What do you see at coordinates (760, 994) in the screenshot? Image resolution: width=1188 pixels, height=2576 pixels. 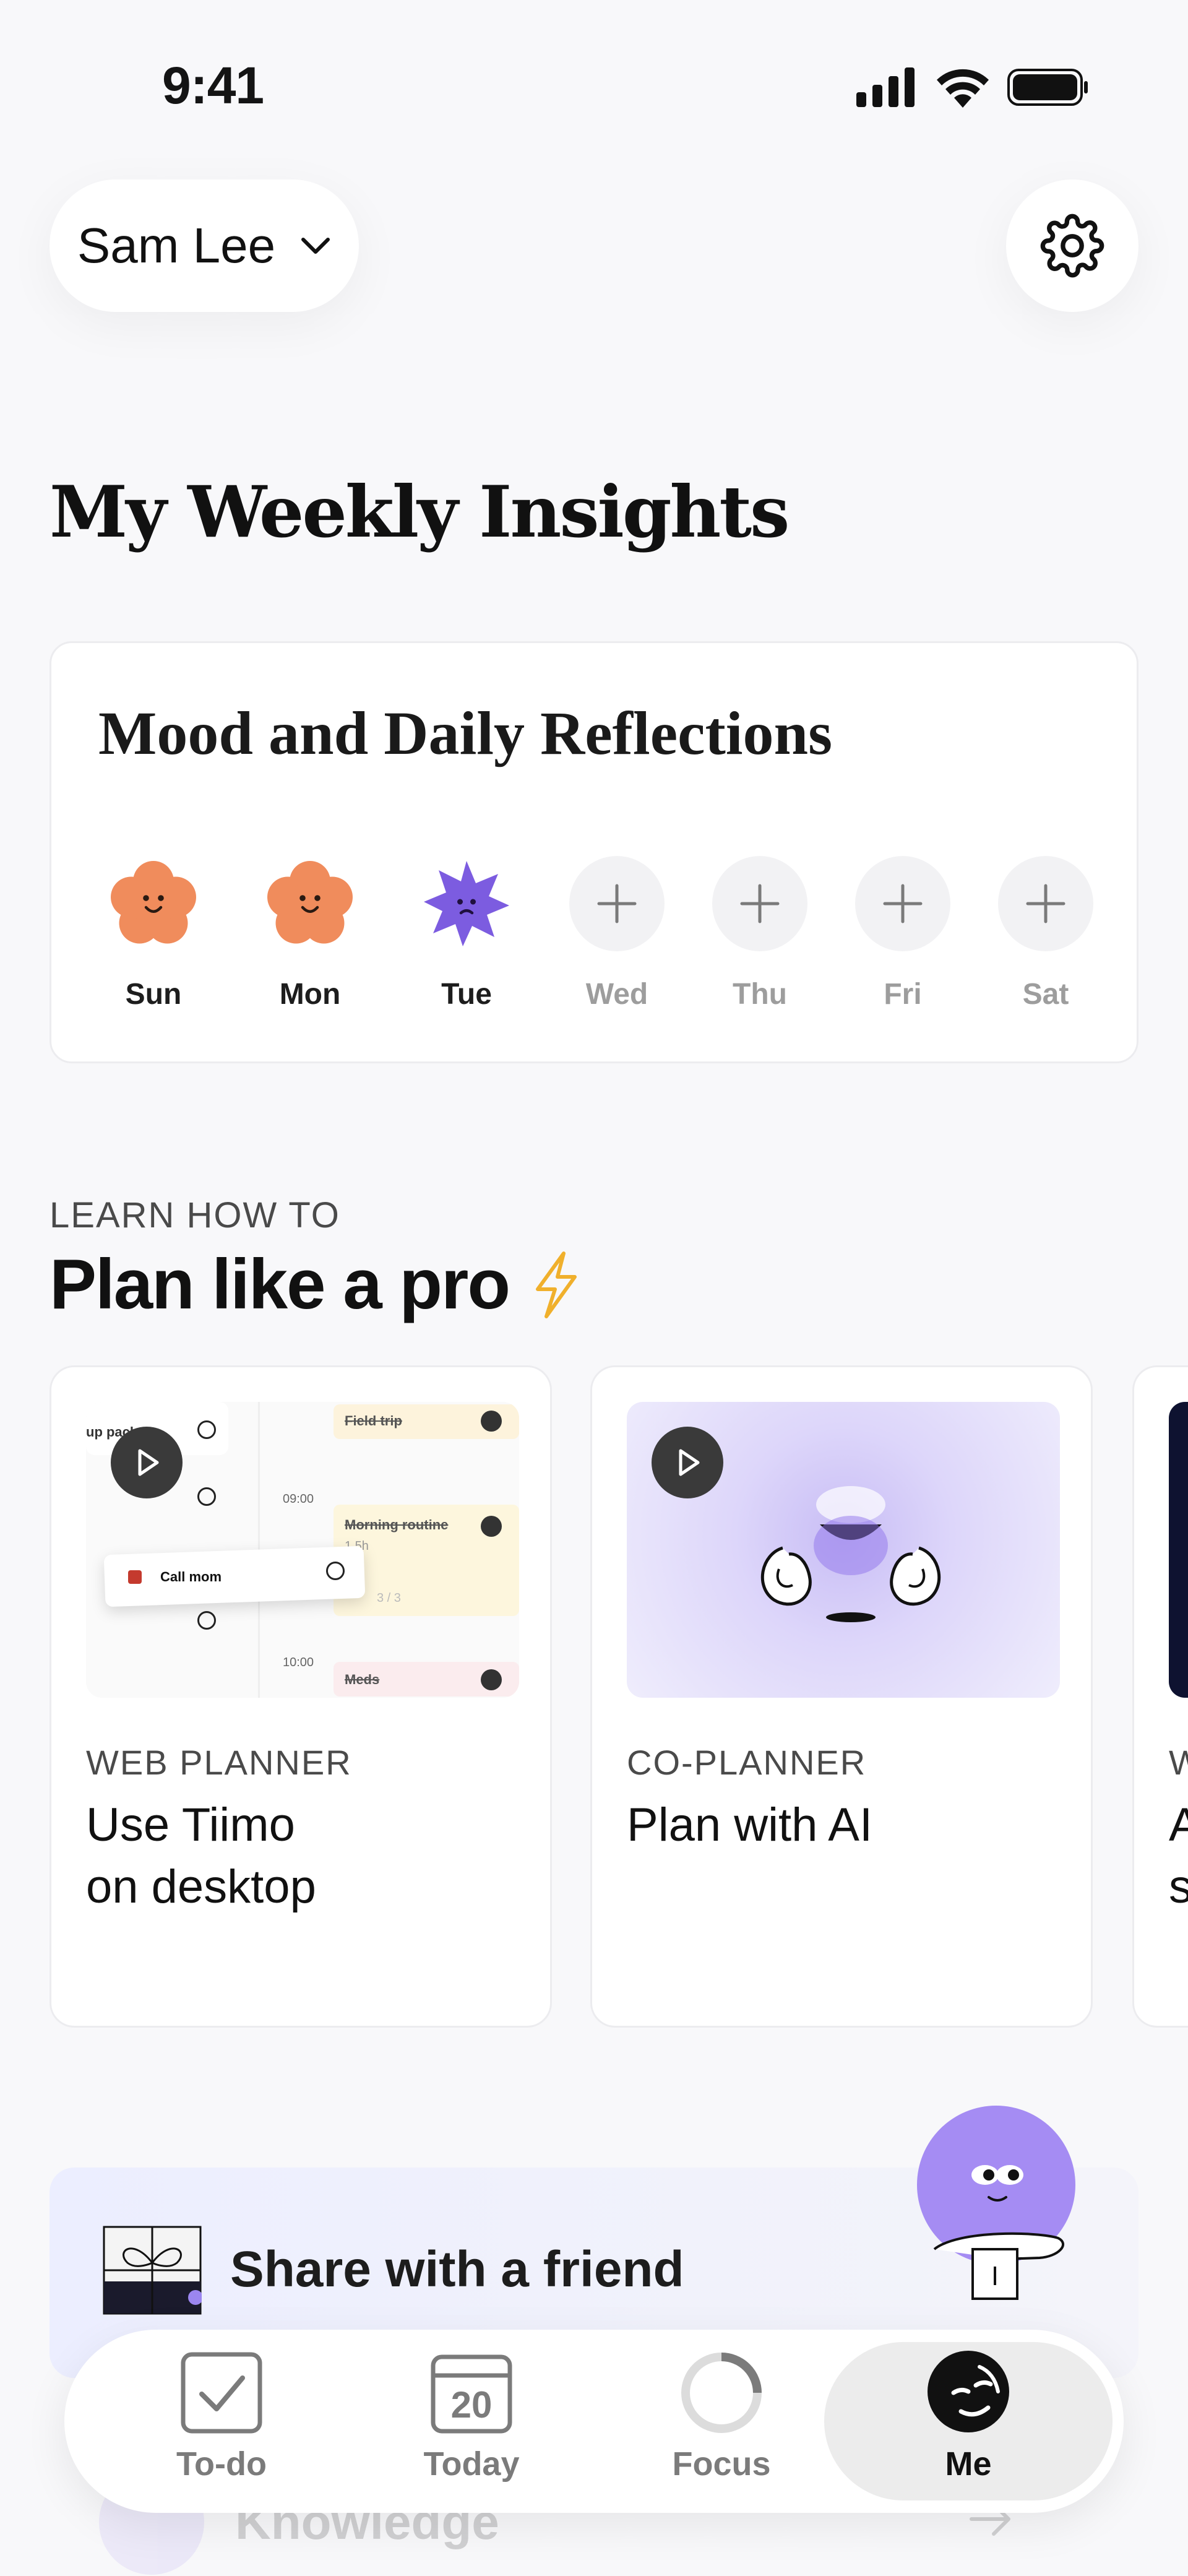 I see `day-label: Thu` at bounding box center [760, 994].